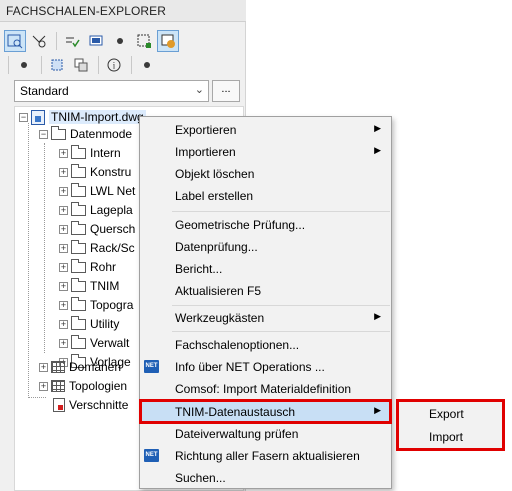  I want to click on menu-item-label: Werkzeugkästen, so click(220, 318).